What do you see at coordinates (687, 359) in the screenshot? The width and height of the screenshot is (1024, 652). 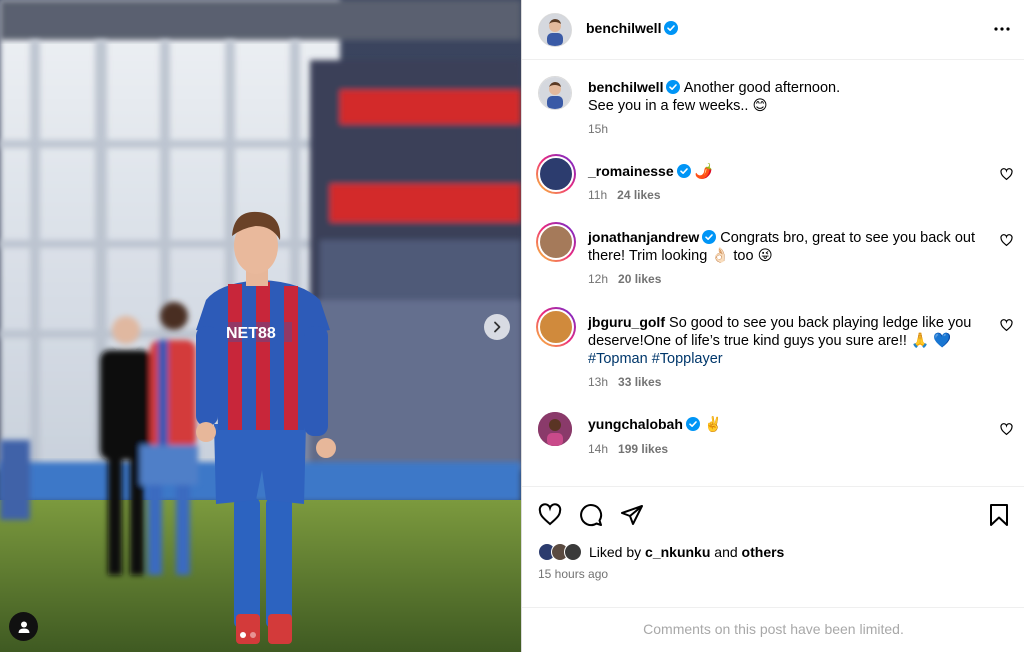 I see `hashtag-link: #Topplayer` at bounding box center [687, 359].